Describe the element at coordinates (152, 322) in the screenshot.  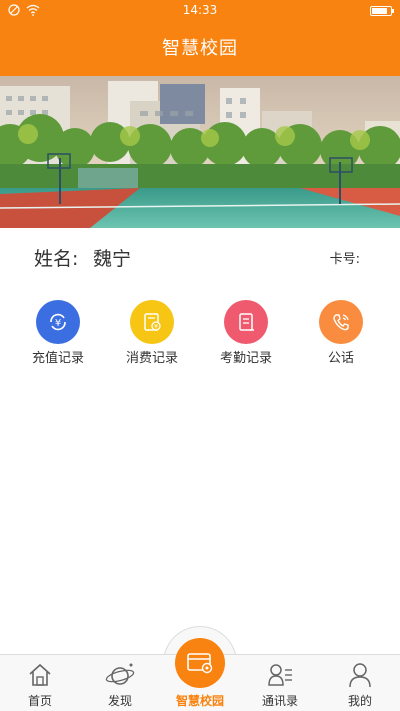
I see `consumption-icon: ¥` at that location.